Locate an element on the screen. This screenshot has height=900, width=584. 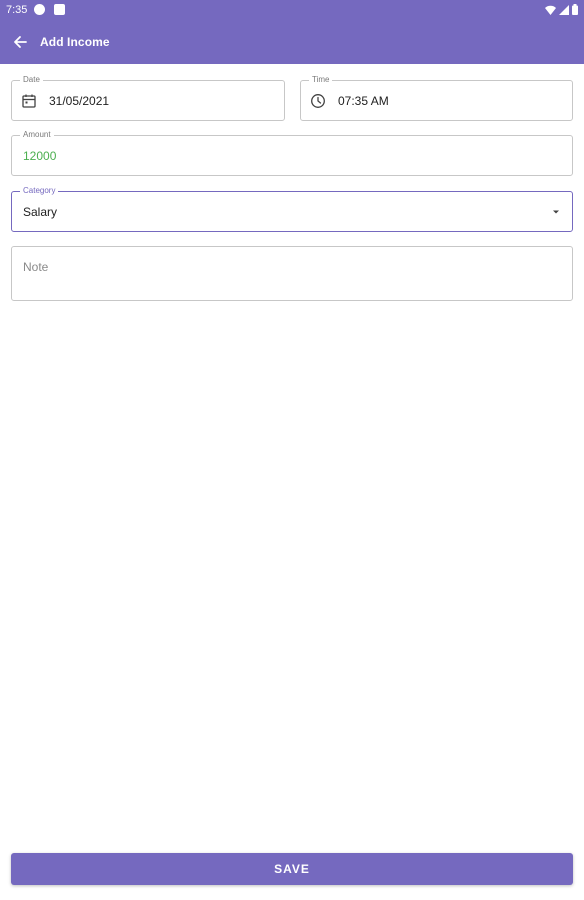
date-field: Date 31/05/2021 is located at coordinates (148, 98).